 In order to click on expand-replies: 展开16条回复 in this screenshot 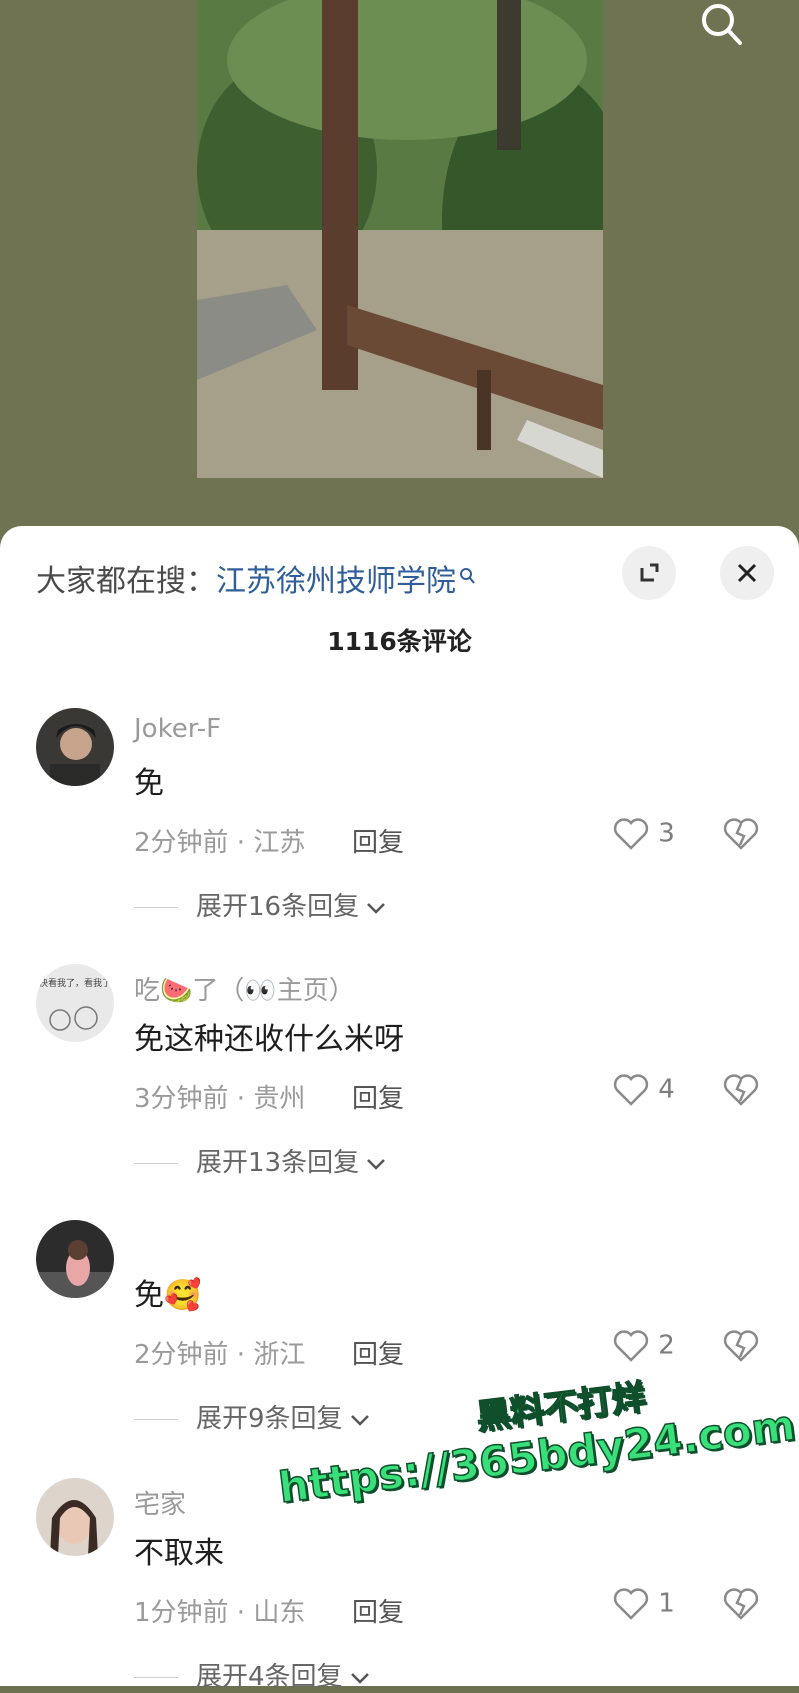, I will do `click(260, 904)`.